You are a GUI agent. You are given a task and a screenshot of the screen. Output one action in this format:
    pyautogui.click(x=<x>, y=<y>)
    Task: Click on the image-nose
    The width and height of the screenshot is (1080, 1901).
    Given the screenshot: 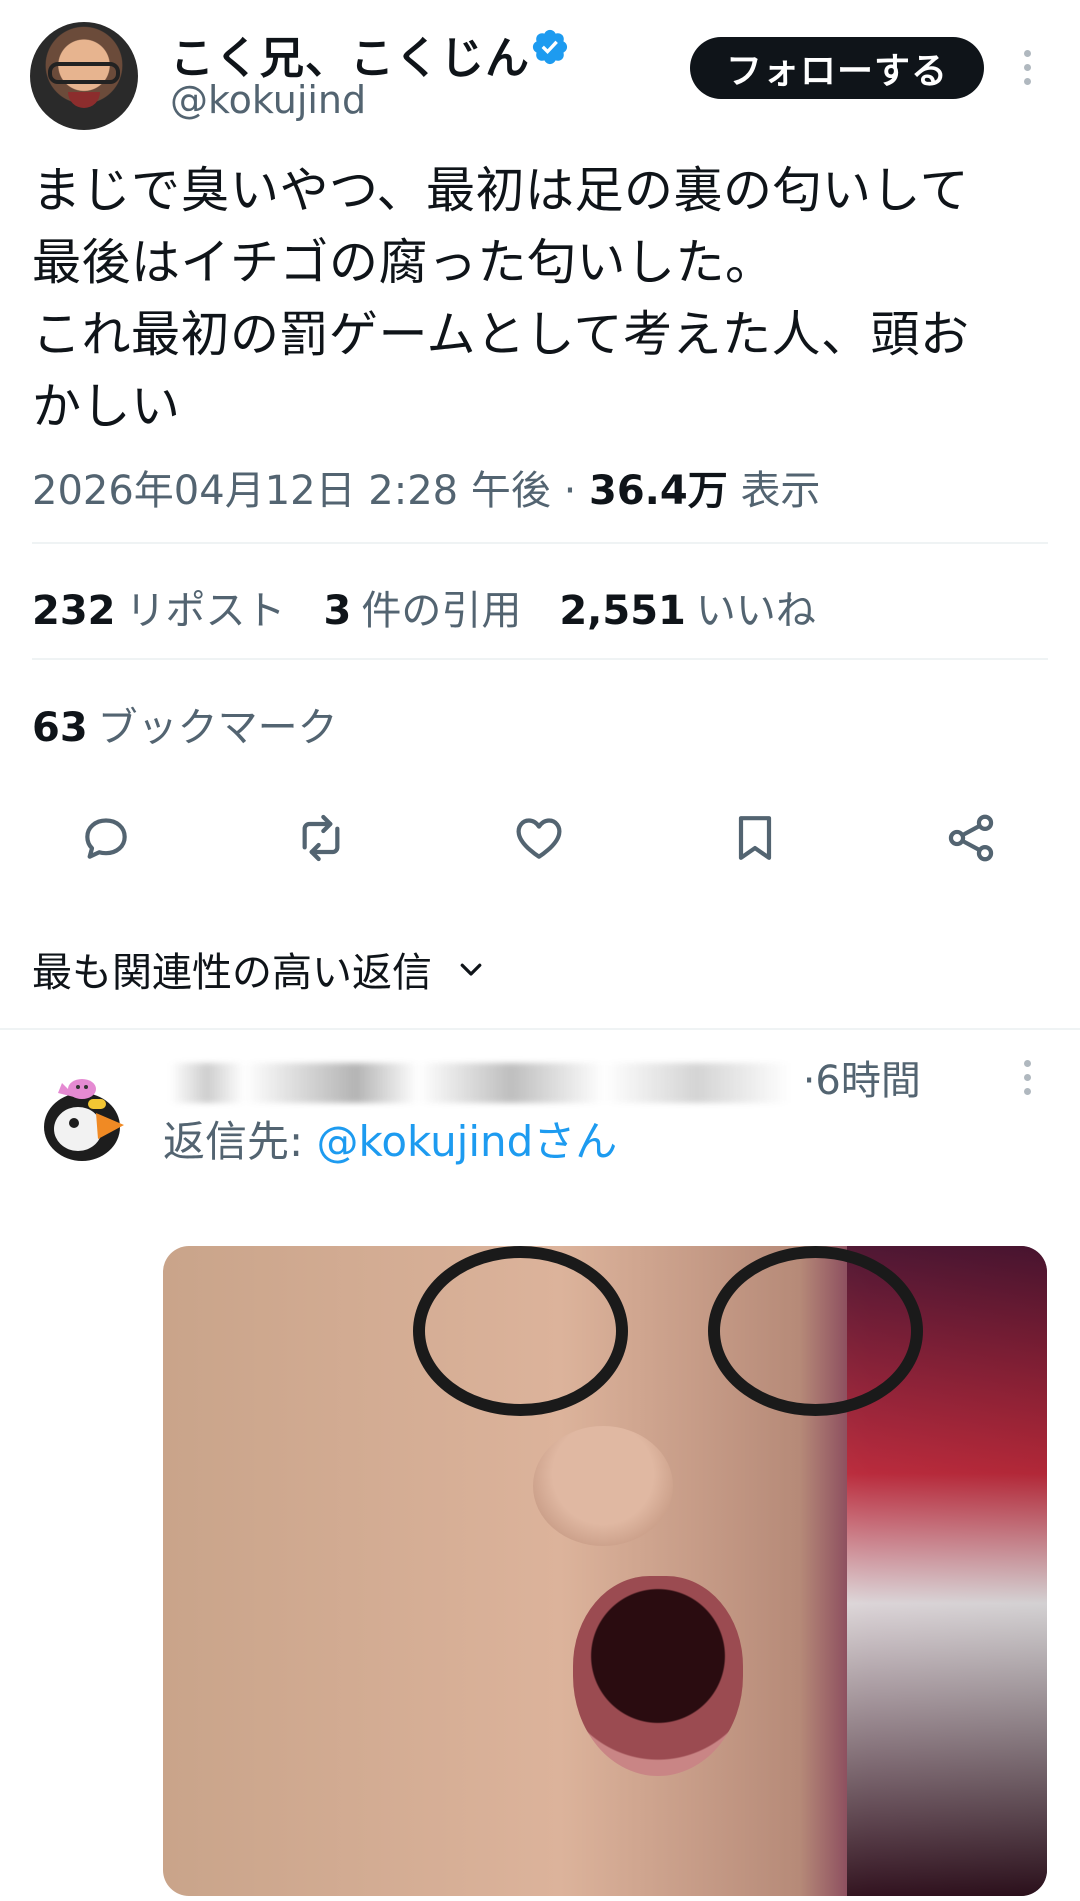 What is the action you would take?
    pyautogui.click(x=603, y=1486)
    